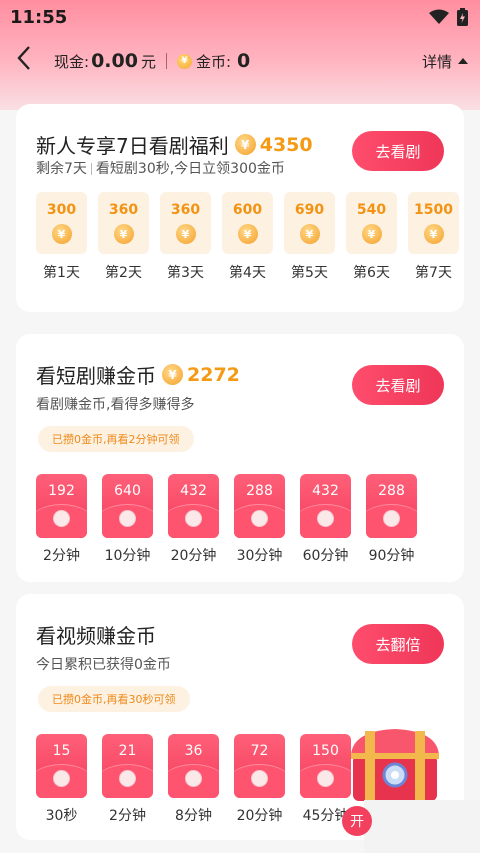 The height and width of the screenshot is (853, 480). I want to click on drama-progress-tip: 已攒0金币,再看2分钟可领, so click(116, 439).